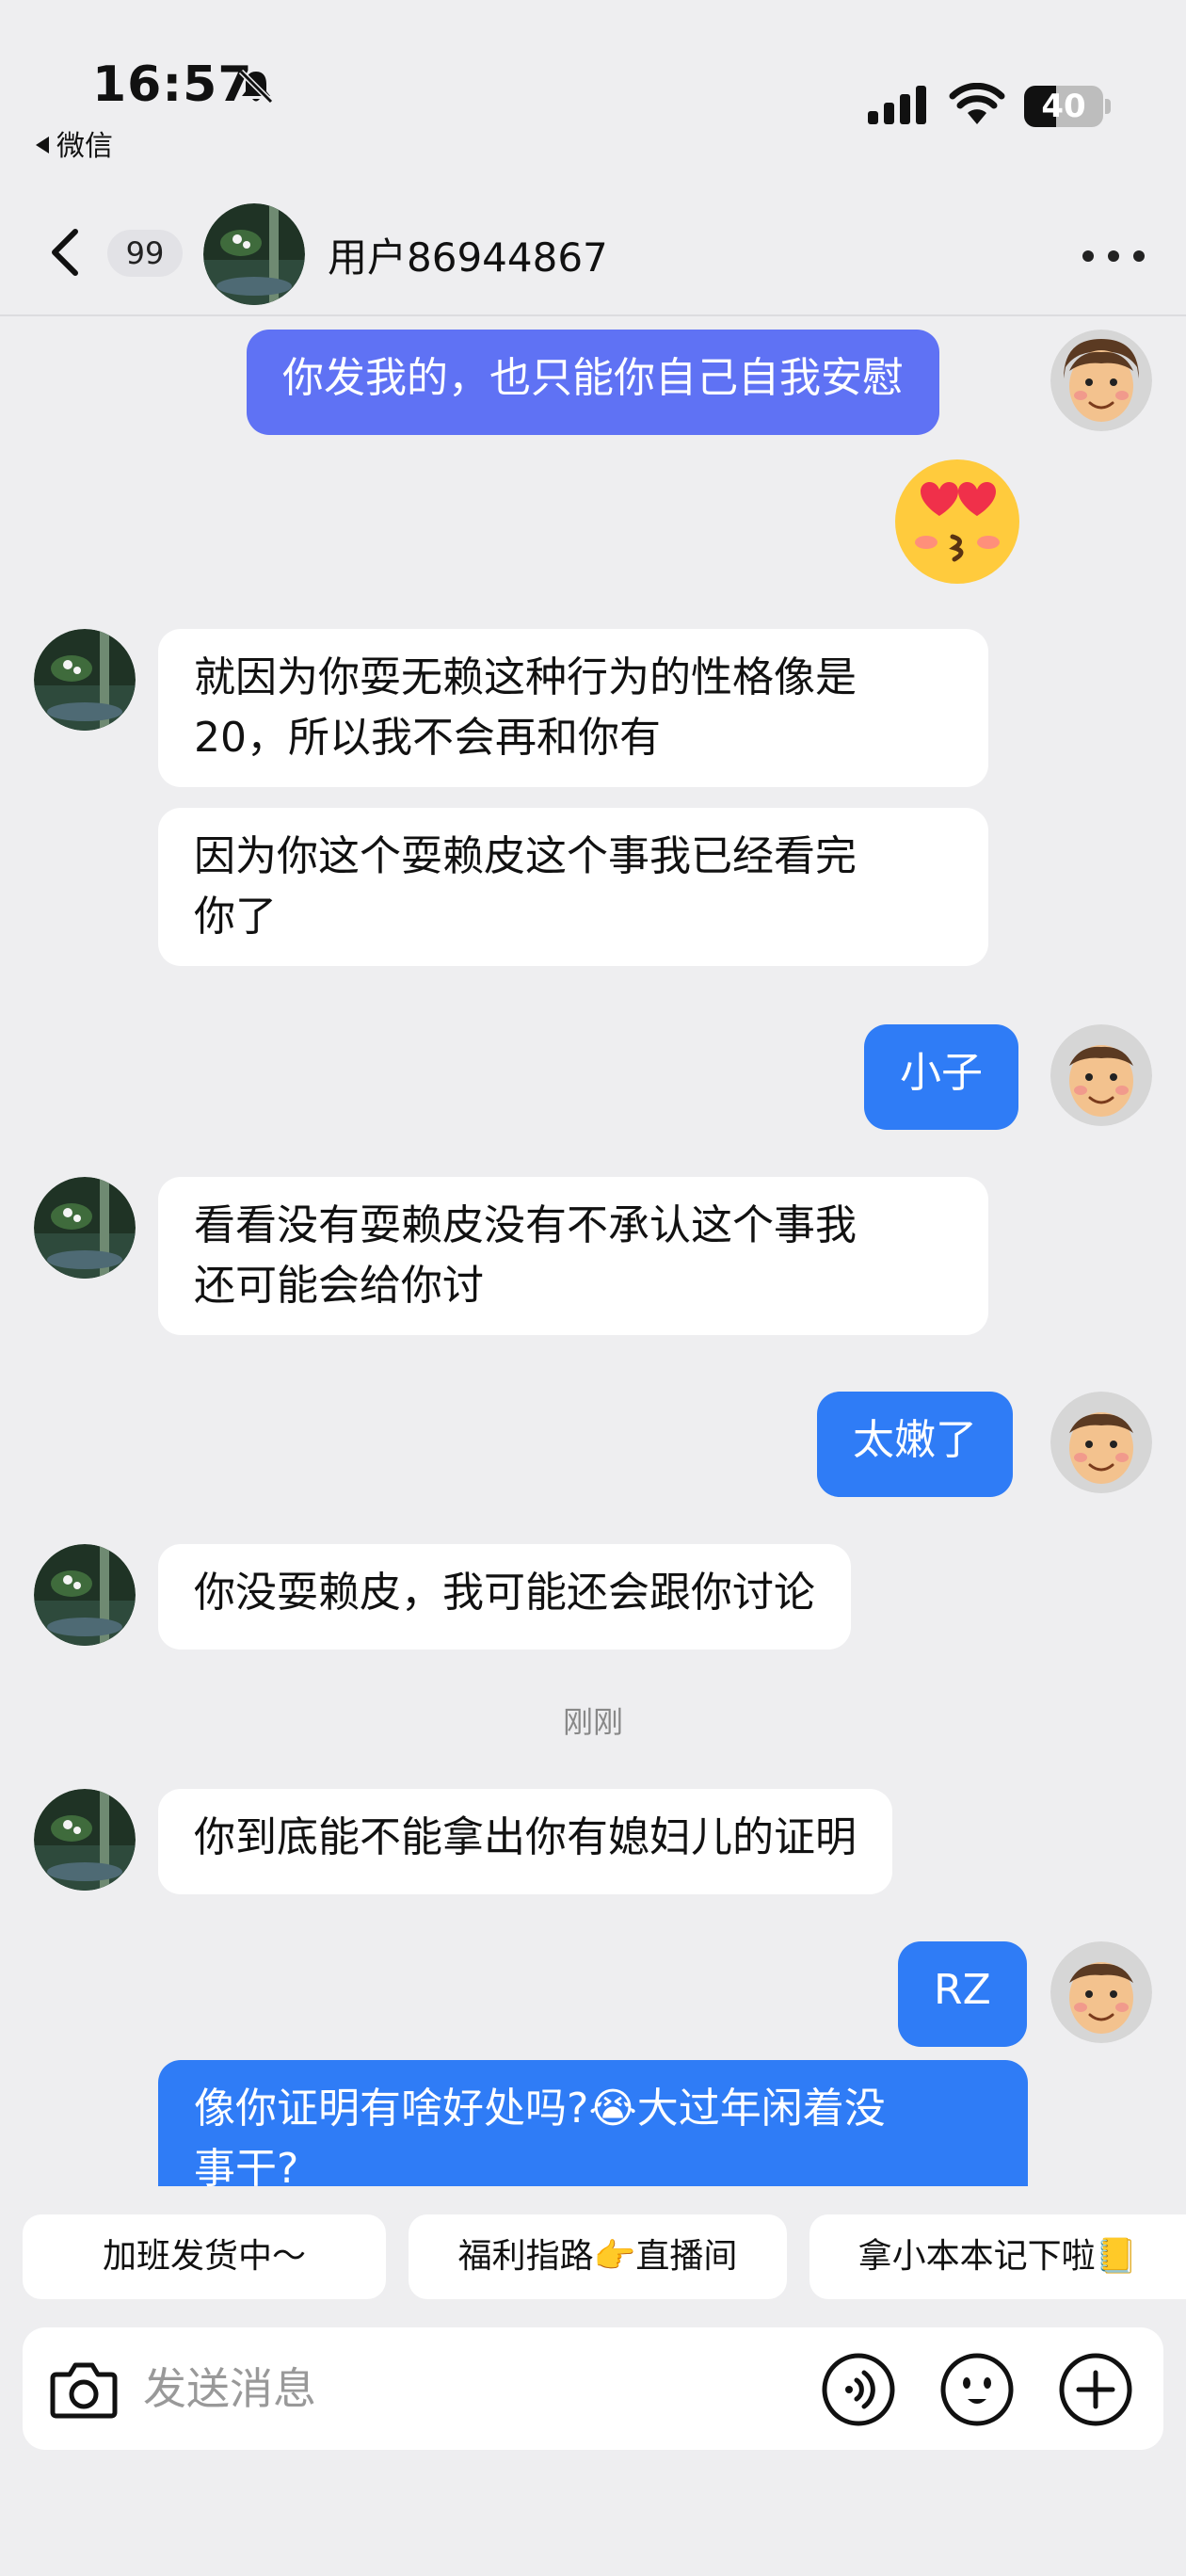 The height and width of the screenshot is (2576, 1186). Describe the element at coordinates (525, 1837) in the screenshot. I see `message-text: 你到底能不能拿出你有媳妇儿的证明` at that location.